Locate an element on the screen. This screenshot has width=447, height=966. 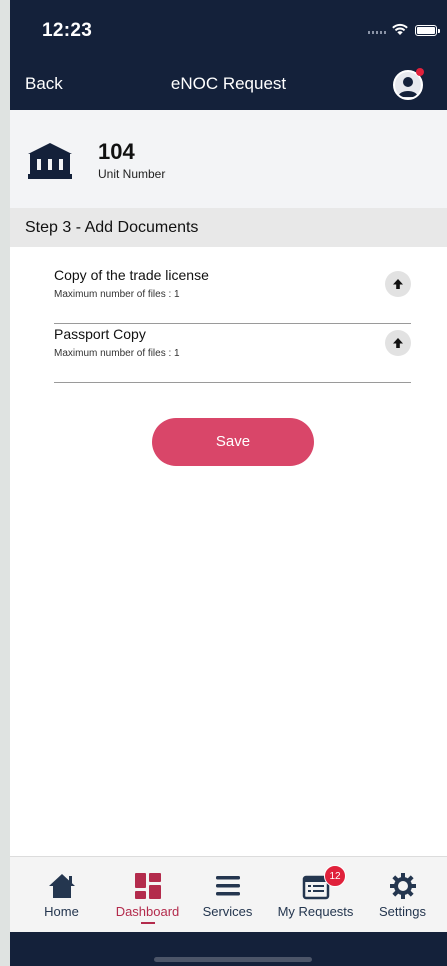
notification-dot is located at coordinates (420, 72).